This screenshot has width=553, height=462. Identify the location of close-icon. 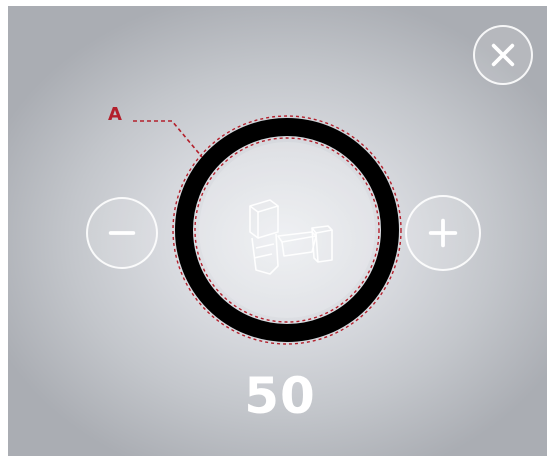
(503, 55).